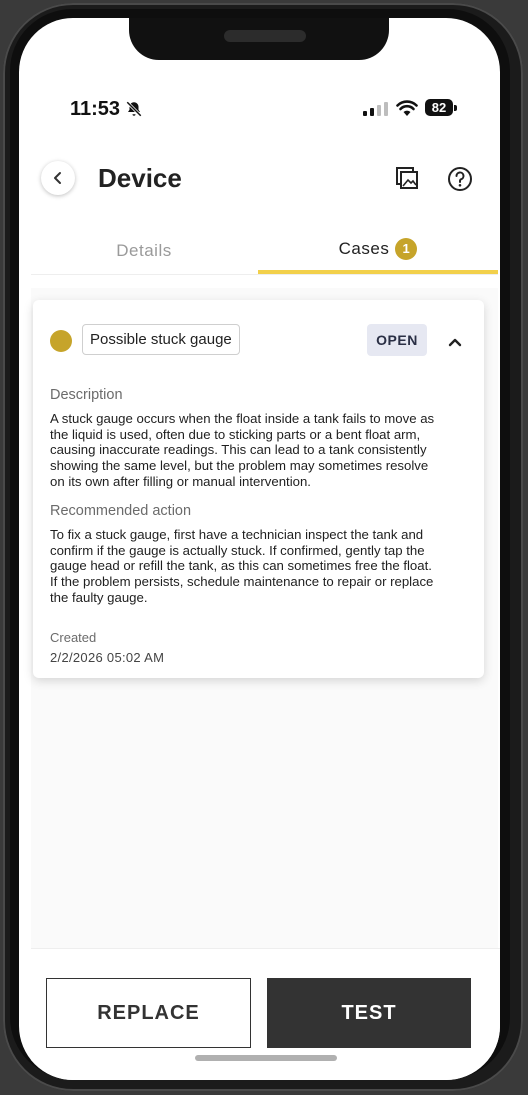 Image resolution: width=528 pixels, height=1095 pixels. What do you see at coordinates (259, 183) in the screenshot?
I see `page-header: Device` at bounding box center [259, 183].